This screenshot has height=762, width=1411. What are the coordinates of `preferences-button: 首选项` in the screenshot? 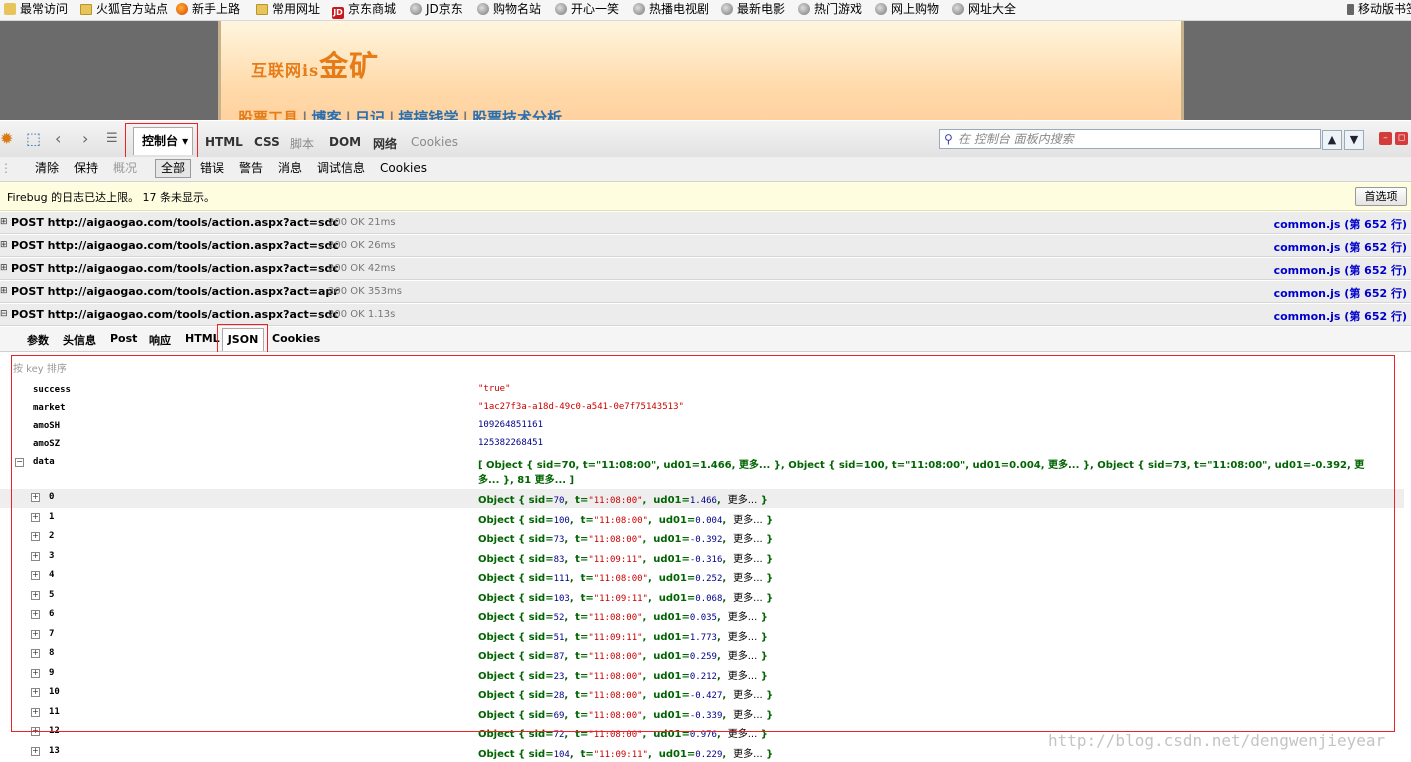 It's located at (1381, 196).